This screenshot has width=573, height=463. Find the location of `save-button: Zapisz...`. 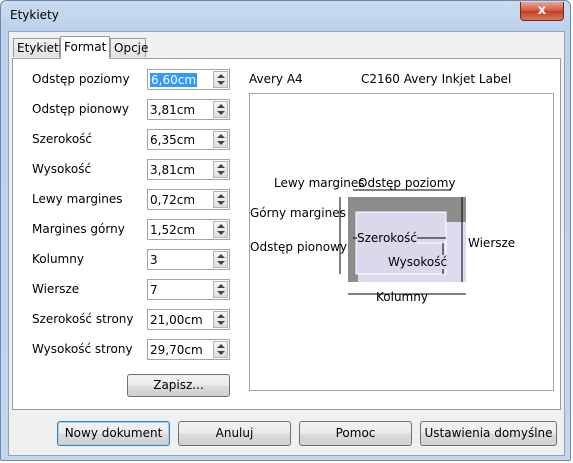

save-button: Zapisz... is located at coordinates (178, 385).